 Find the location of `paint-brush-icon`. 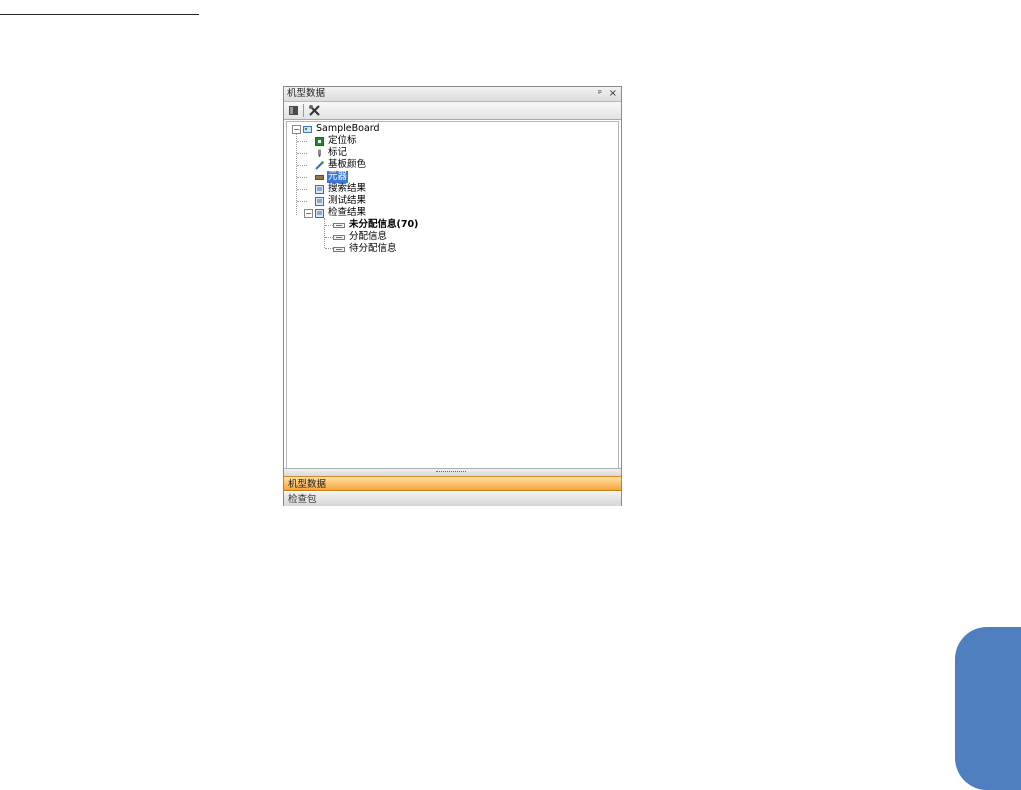

paint-brush-icon is located at coordinates (319, 165).